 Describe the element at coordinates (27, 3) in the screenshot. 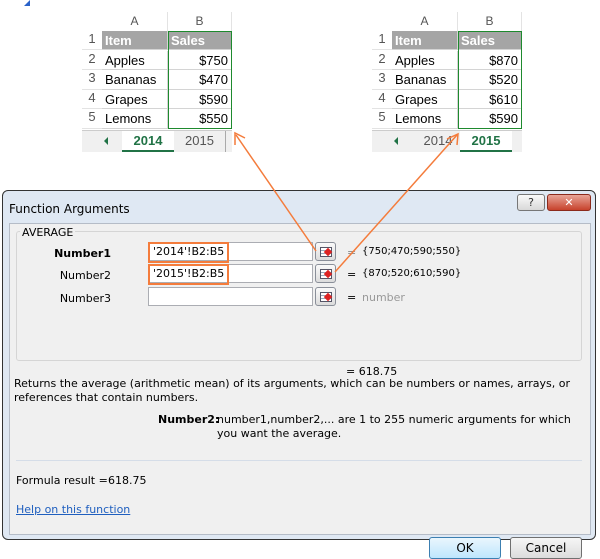

I see `bullet-icon` at that location.